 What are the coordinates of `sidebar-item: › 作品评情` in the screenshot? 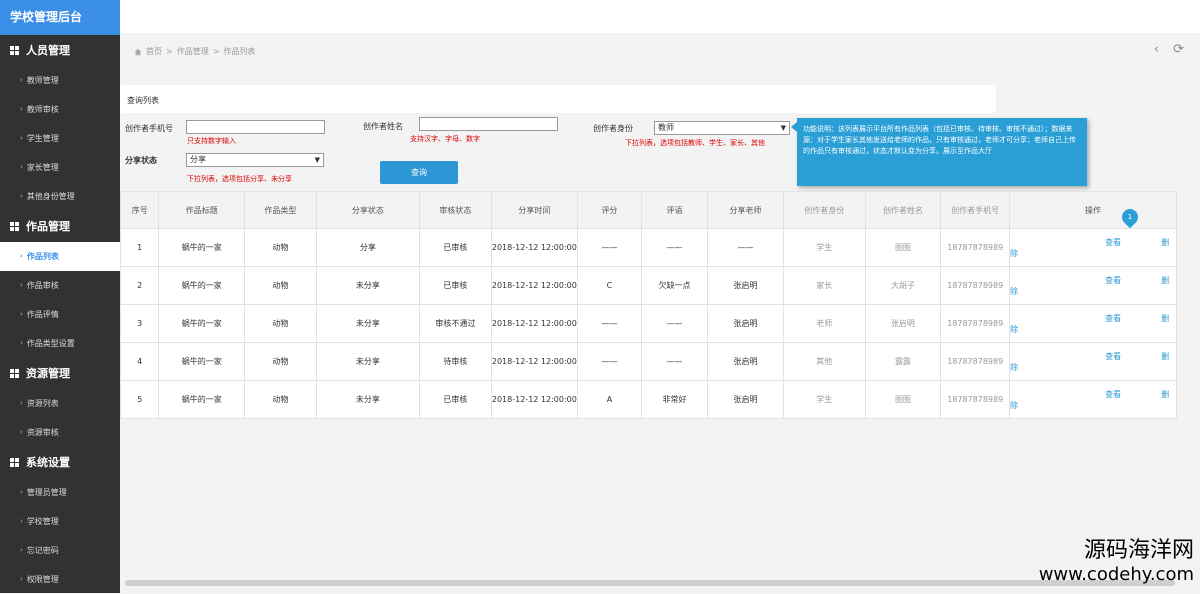 It's located at (60, 314).